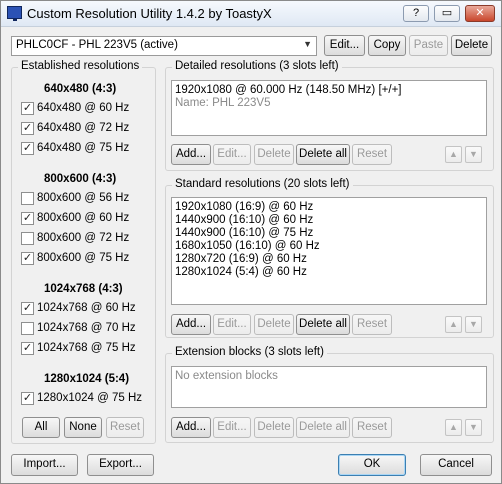 This screenshot has height=484, width=502. What do you see at coordinates (473, 324) in the screenshot?
I see `standard-move-down-button: ▼` at bounding box center [473, 324].